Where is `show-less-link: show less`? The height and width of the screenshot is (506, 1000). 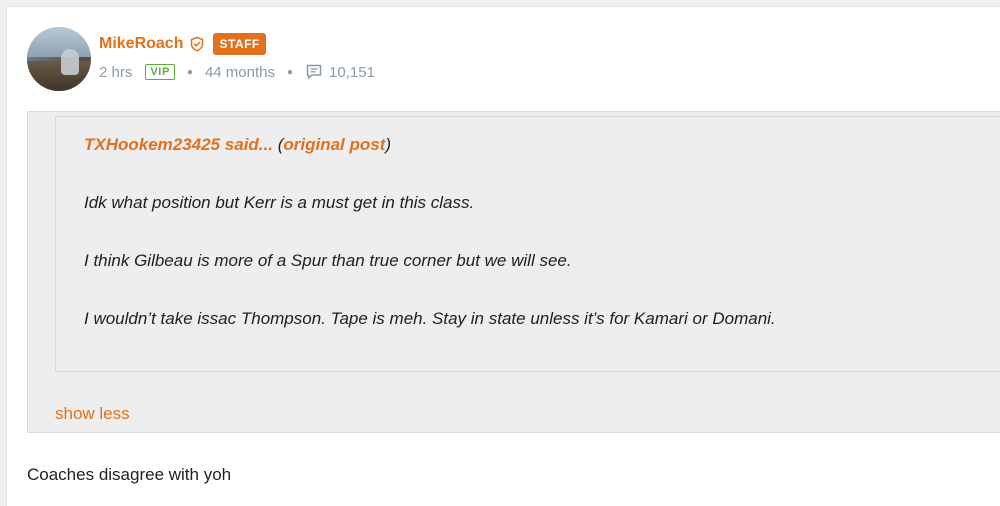 show-less-link: show less is located at coordinates (92, 414).